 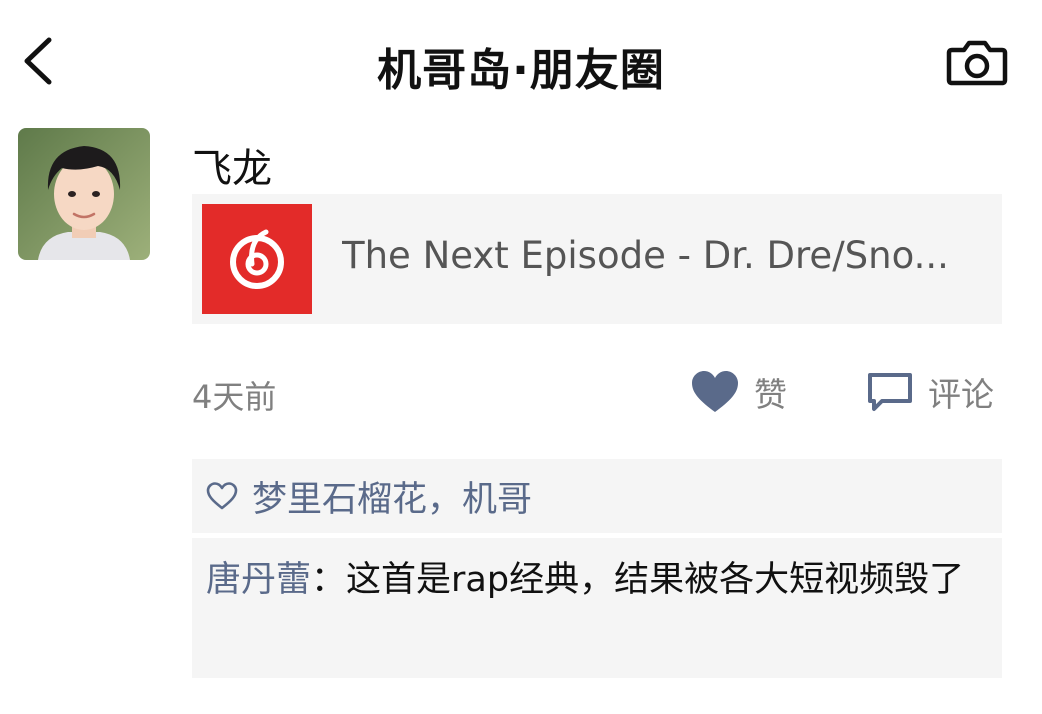 What do you see at coordinates (770, 394) in the screenshot?
I see `like-label: 赞` at bounding box center [770, 394].